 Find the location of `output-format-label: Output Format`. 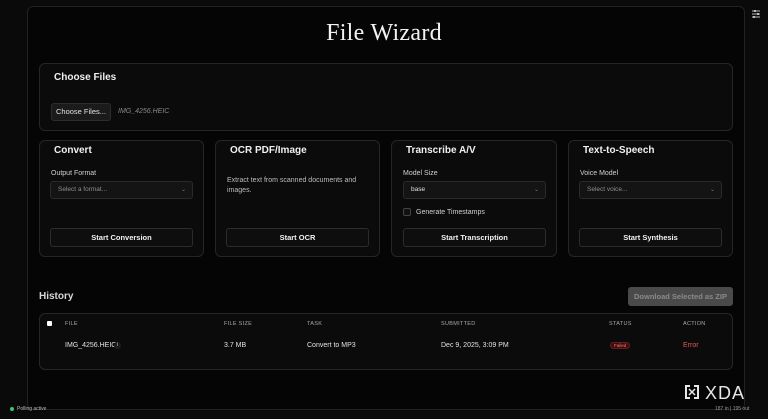

output-format-label: Output Format is located at coordinates (74, 173).